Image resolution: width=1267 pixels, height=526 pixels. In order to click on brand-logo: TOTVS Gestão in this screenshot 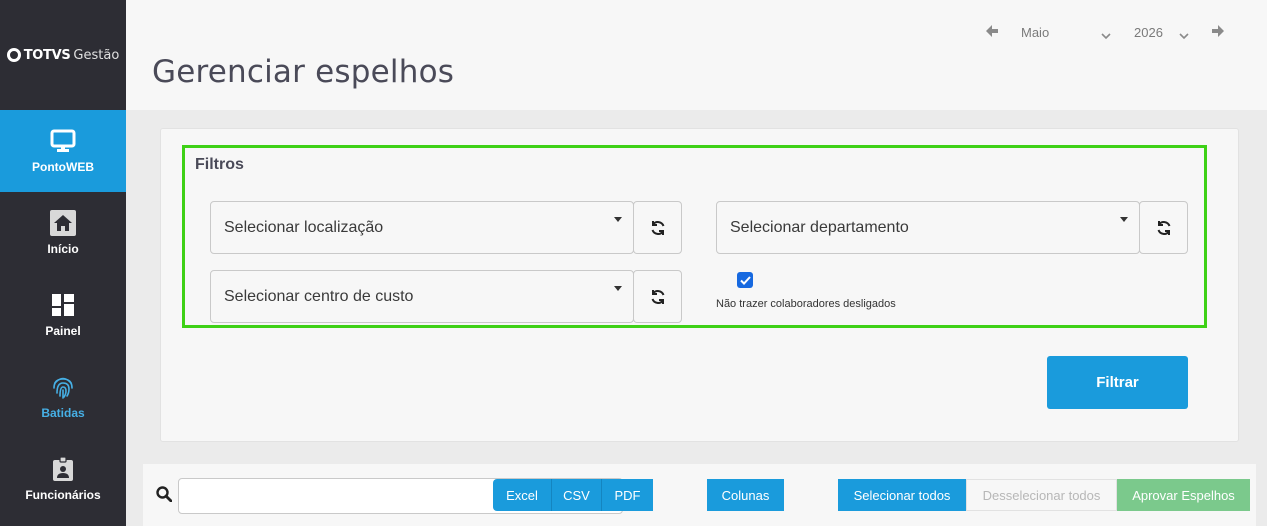, I will do `click(63, 55)`.